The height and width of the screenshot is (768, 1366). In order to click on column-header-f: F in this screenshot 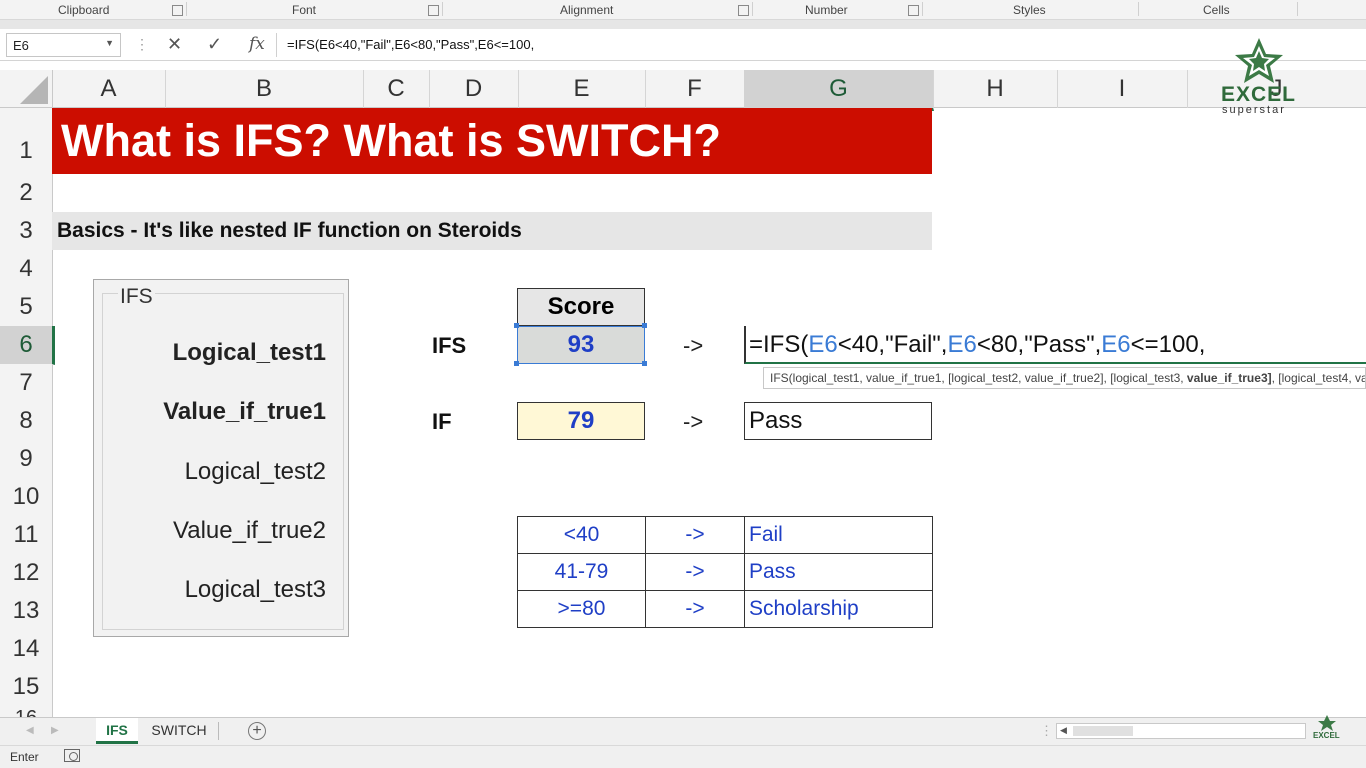, I will do `click(695, 89)`.